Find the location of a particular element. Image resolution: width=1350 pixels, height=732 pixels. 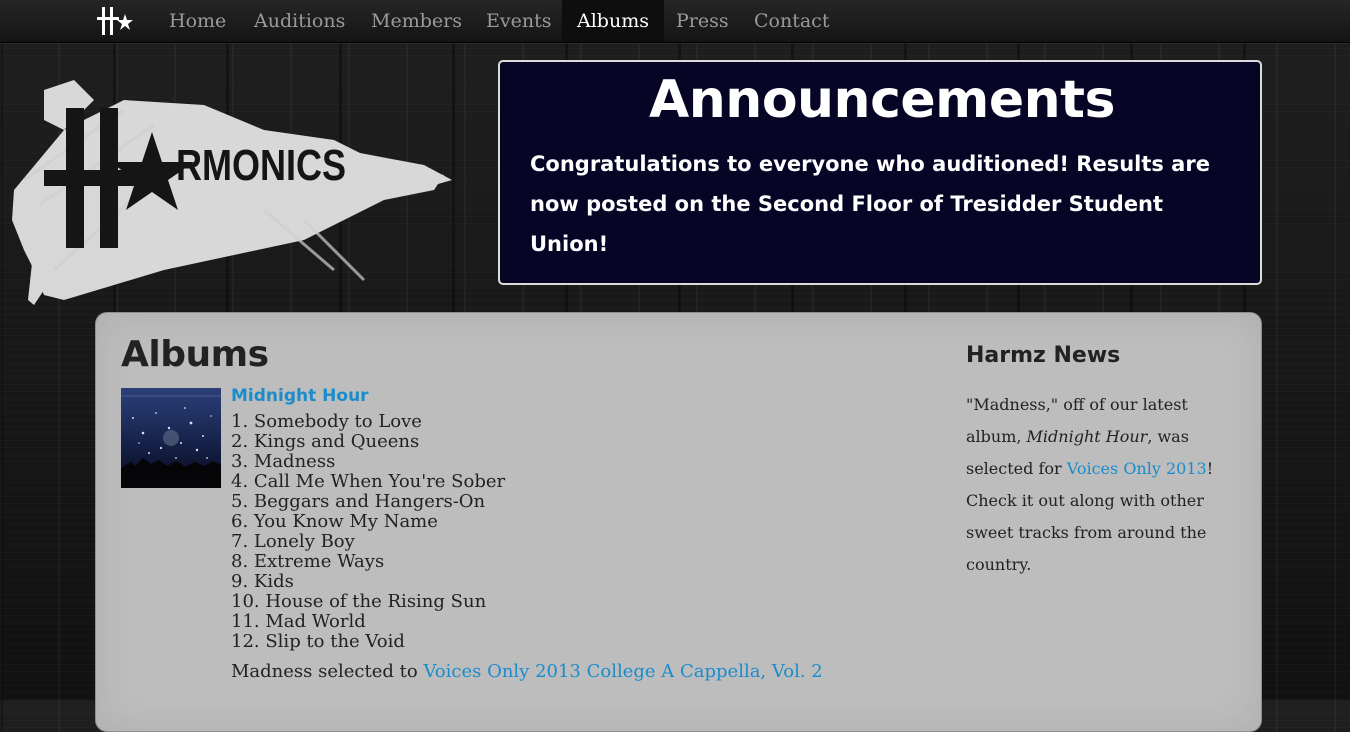

news-album-name: Midnight Hour is located at coordinates (1087, 436).